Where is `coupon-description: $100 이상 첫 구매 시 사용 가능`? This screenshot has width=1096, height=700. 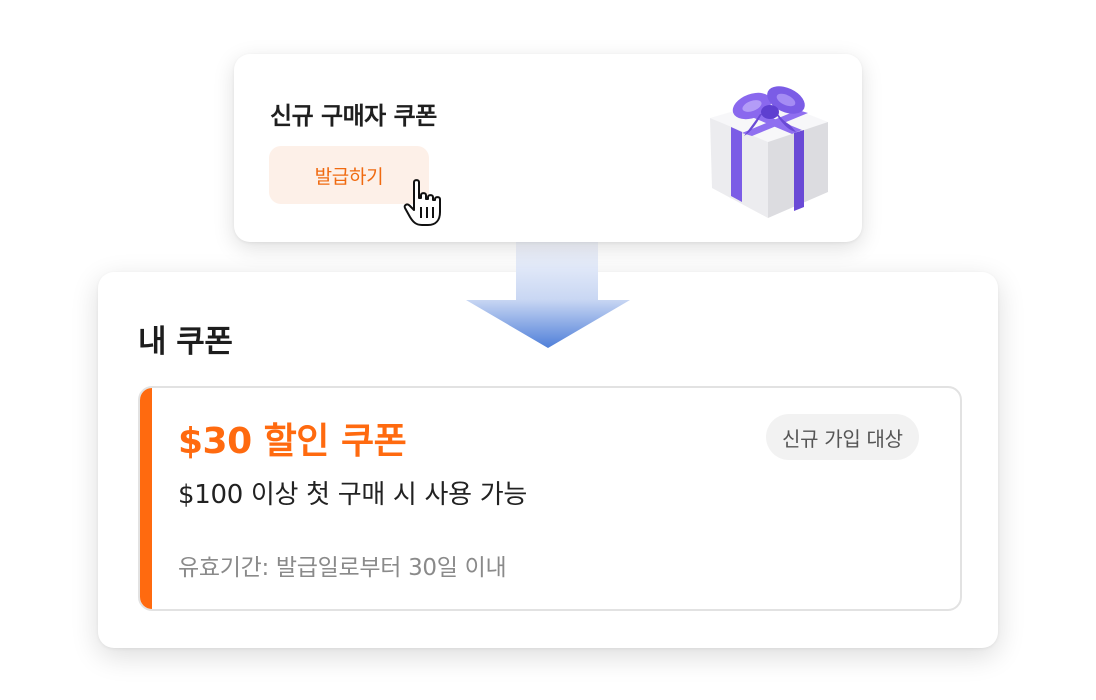 coupon-description: $100 이상 첫 구매 시 사용 가능 is located at coordinates (352, 495).